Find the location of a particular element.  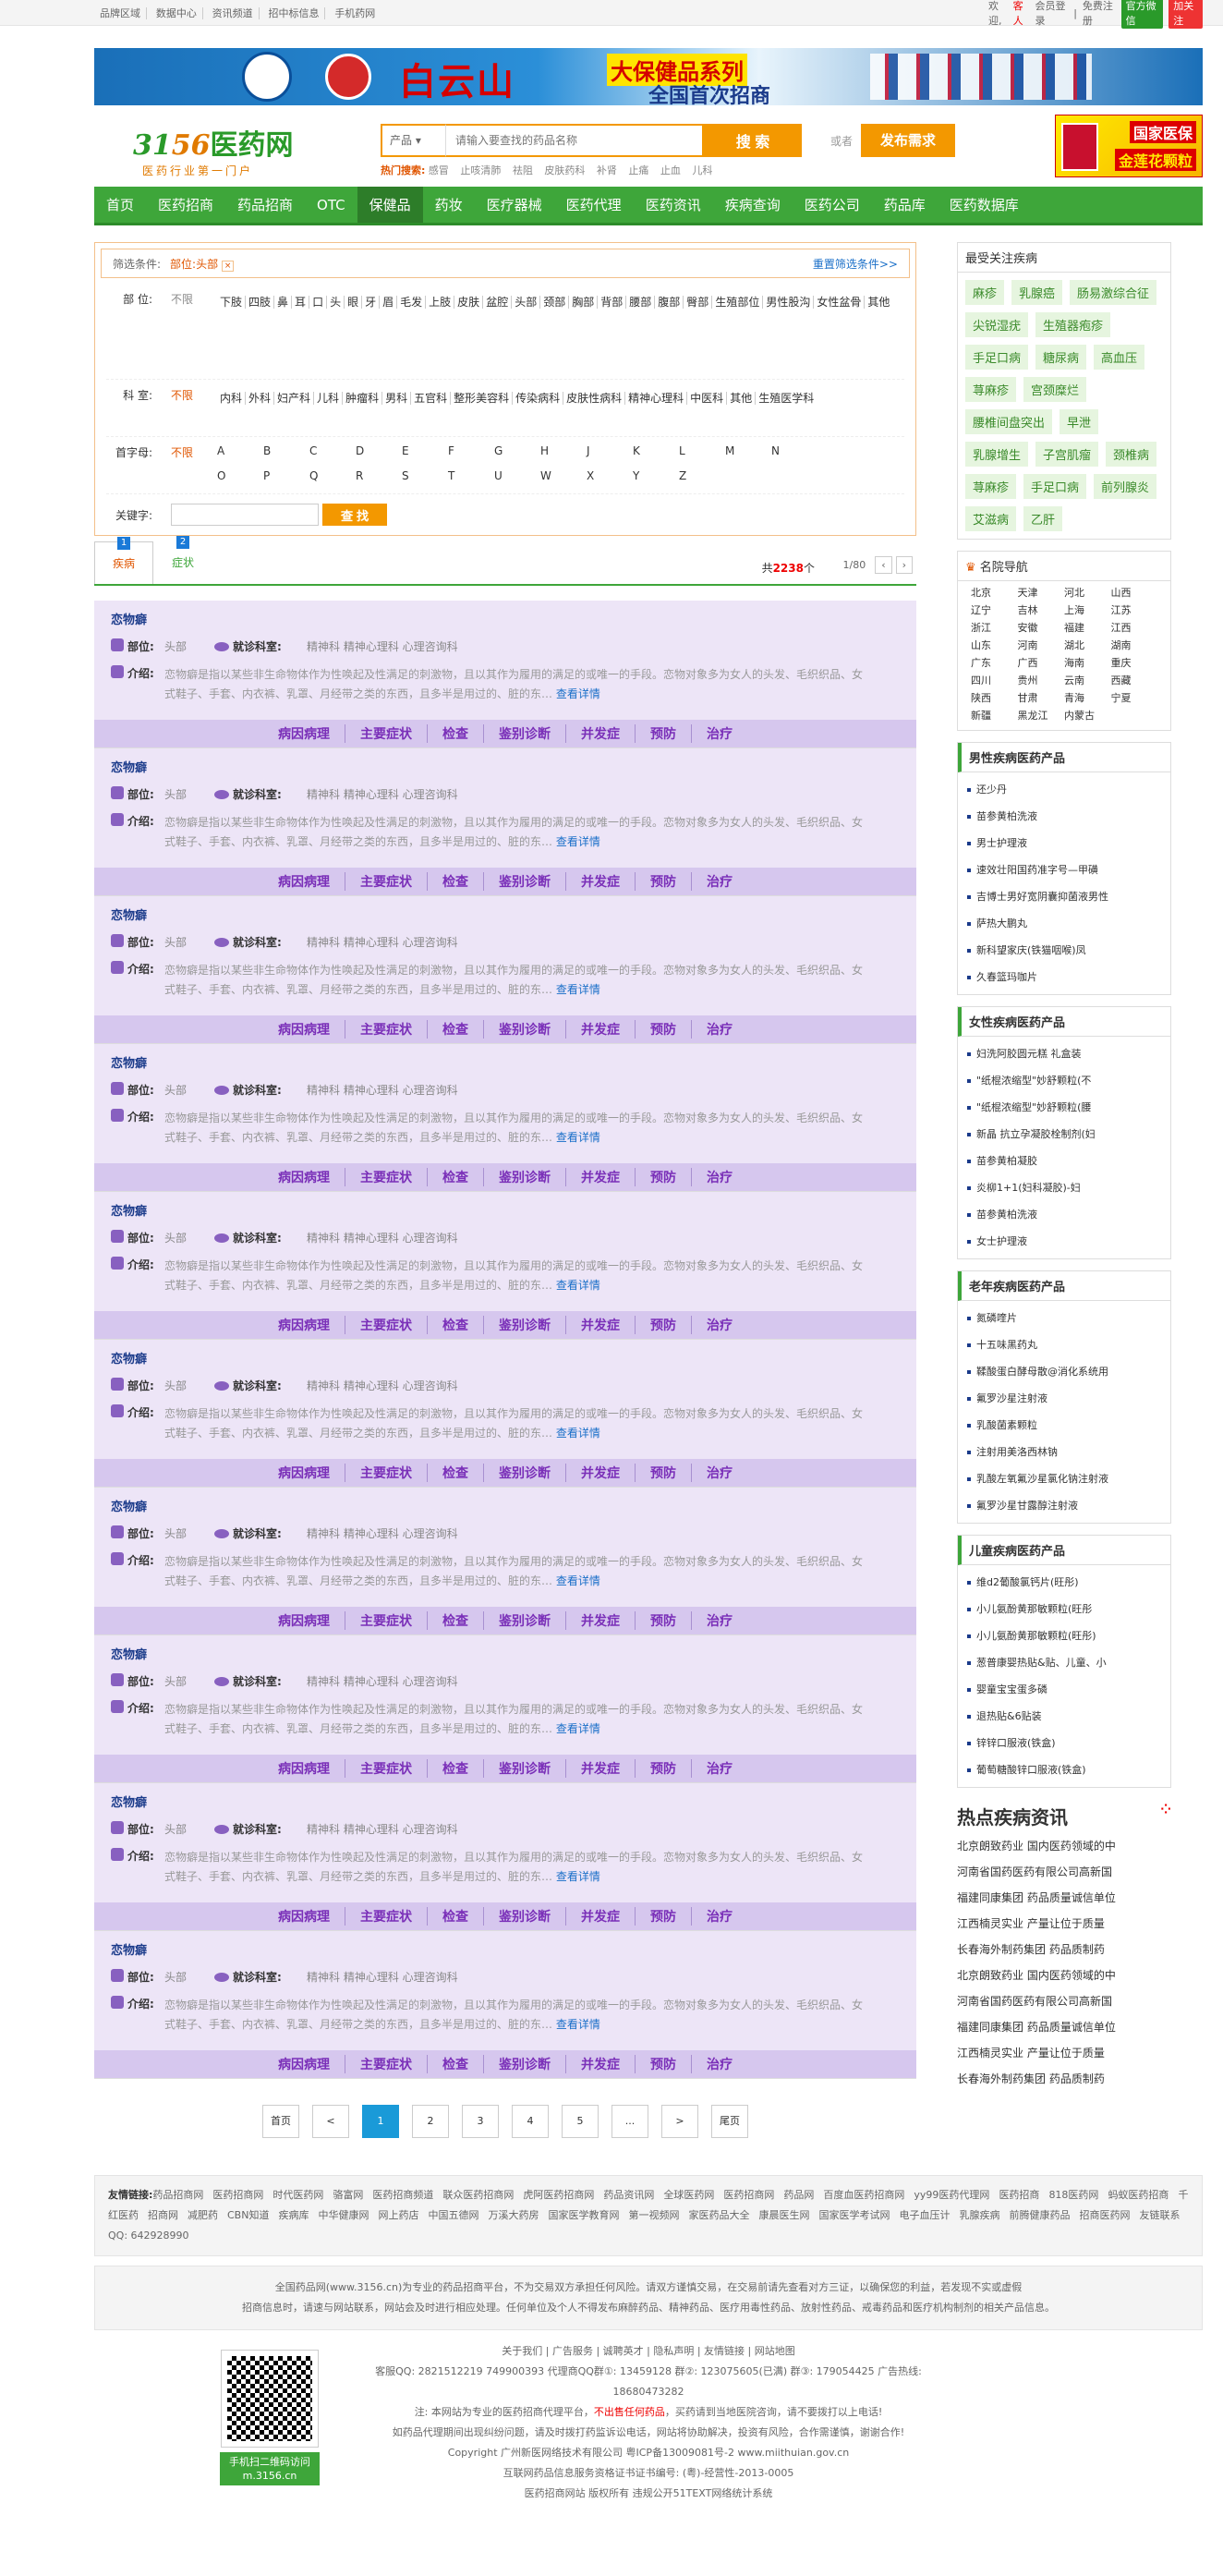

current-condition: 部位:头部 is located at coordinates (194, 264).